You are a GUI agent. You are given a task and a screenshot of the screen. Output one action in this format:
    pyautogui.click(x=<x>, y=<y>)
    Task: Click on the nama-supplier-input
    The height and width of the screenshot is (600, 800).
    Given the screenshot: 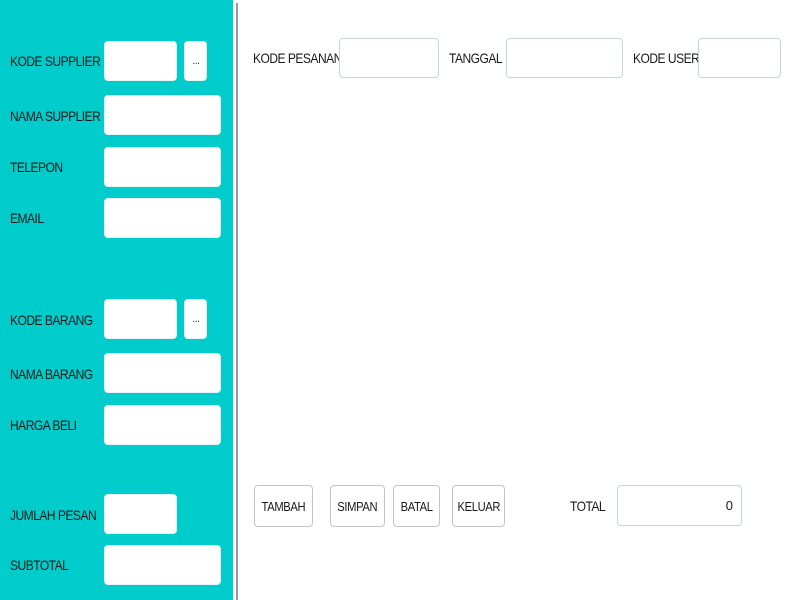 What is the action you would take?
    pyautogui.click(x=162, y=115)
    